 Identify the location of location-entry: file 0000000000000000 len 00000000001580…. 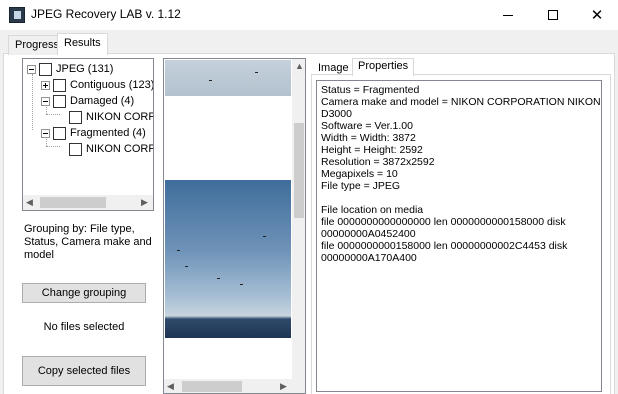
(443, 222).